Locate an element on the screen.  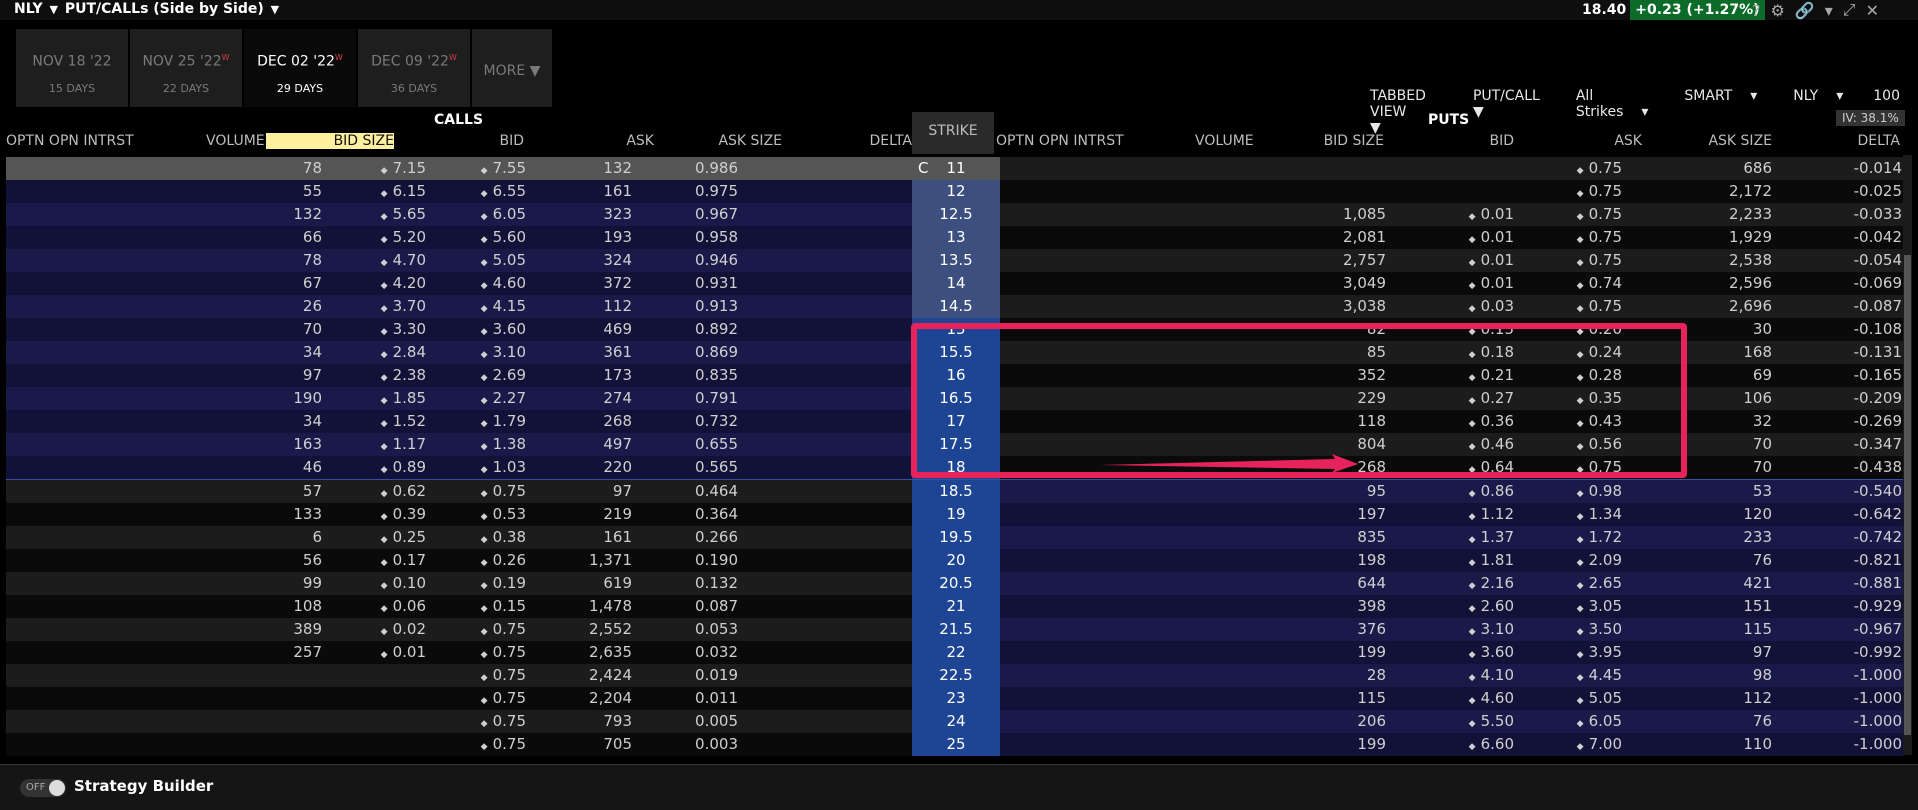
strike-cell: 19 is located at coordinates (956, 514).